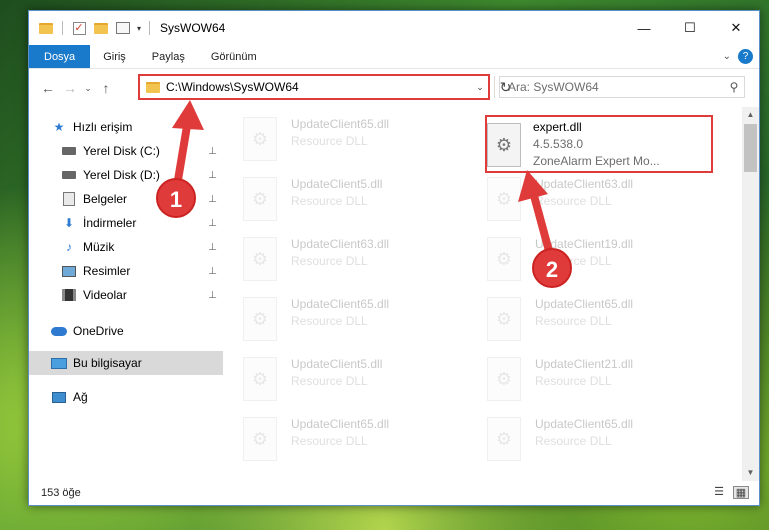 This screenshot has width=769, height=530. What do you see at coordinates (234, 56) in the screenshot?
I see `tab-view: Görünüm` at bounding box center [234, 56].